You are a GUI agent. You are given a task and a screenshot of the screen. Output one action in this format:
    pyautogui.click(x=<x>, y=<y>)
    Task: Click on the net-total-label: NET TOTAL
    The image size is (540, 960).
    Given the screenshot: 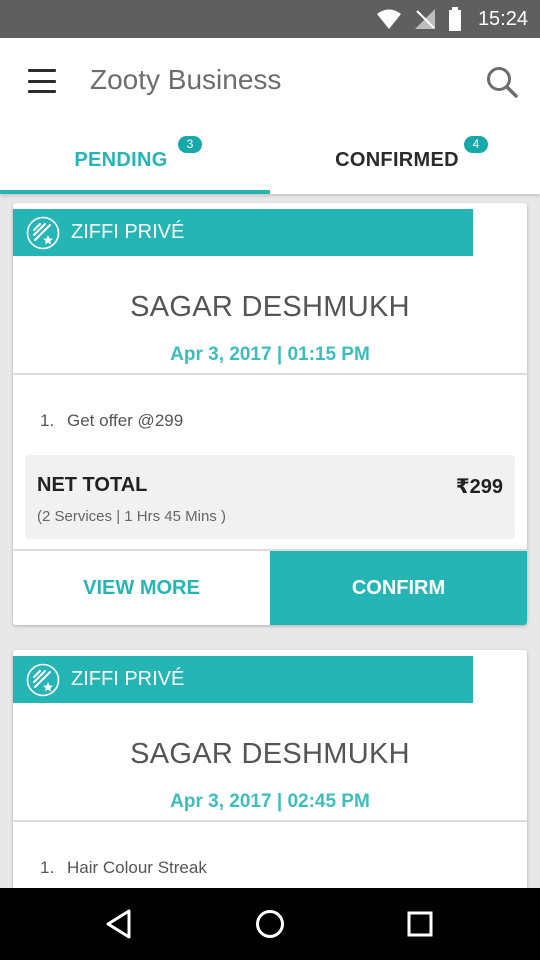 What is the action you would take?
    pyautogui.click(x=92, y=485)
    